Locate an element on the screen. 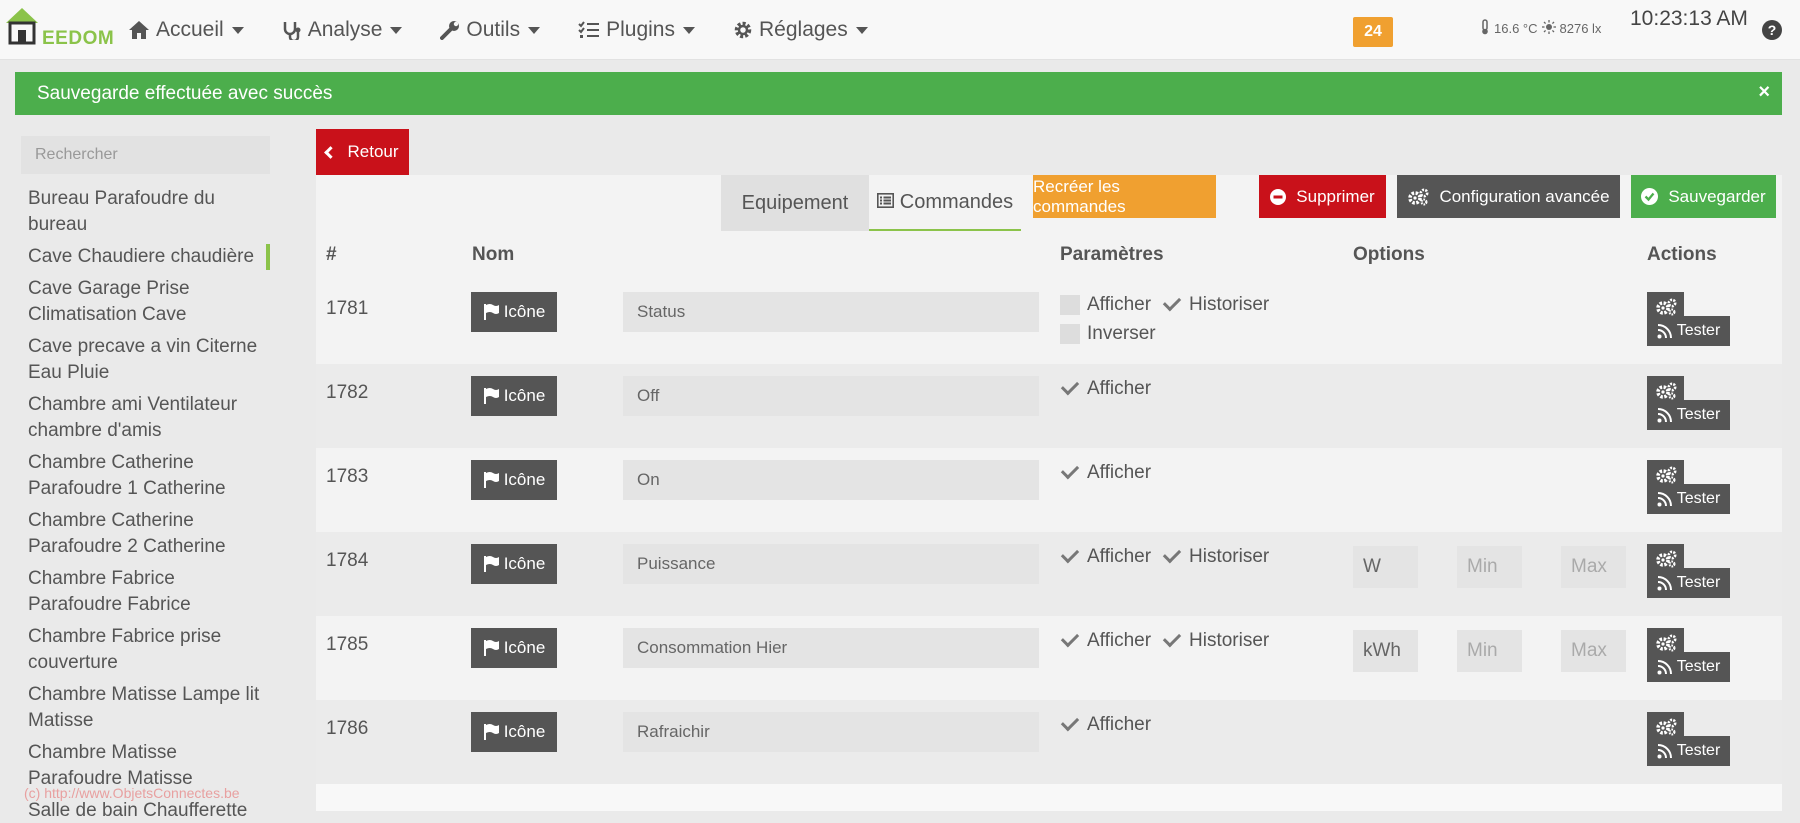 The image size is (1800, 823). close-icon: × is located at coordinates (1764, 92).